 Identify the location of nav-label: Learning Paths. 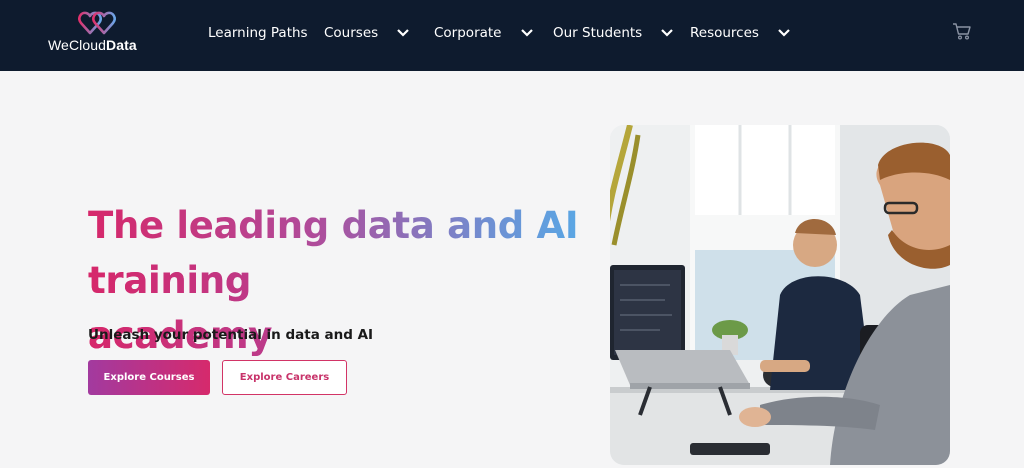
(258, 33).